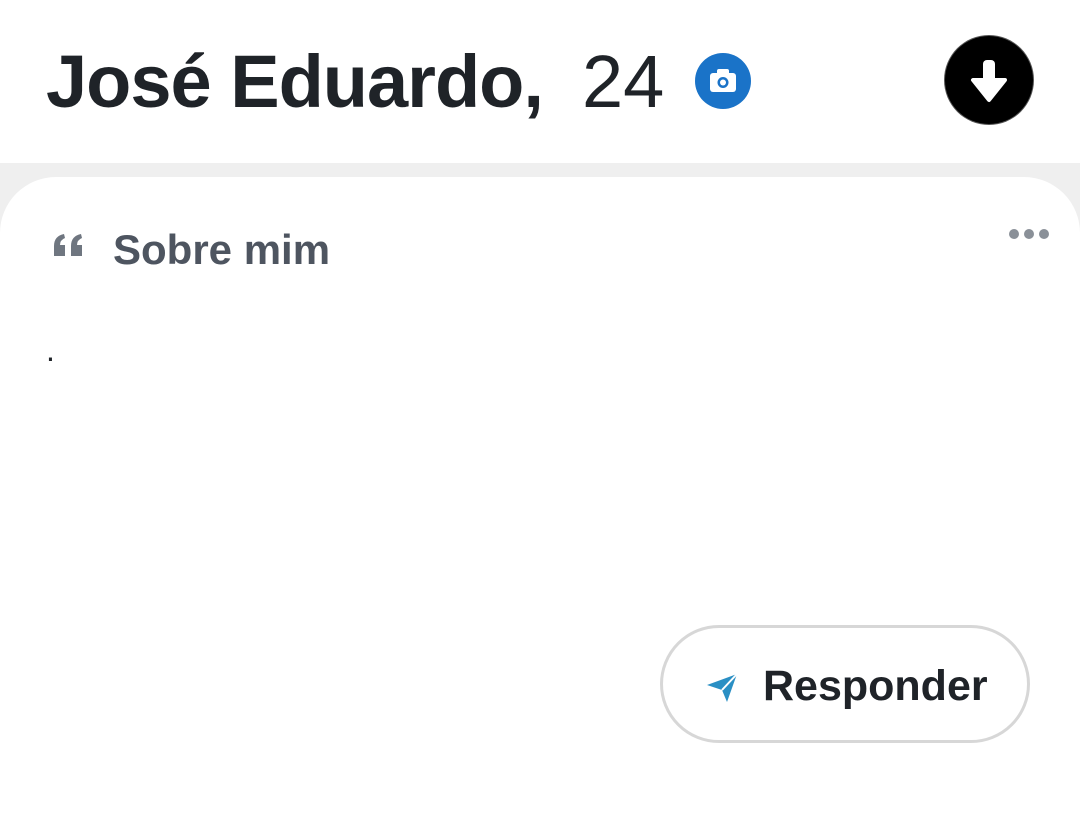  Describe the element at coordinates (222, 249) in the screenshot. I see `section-title: Sobre mim` at that location.